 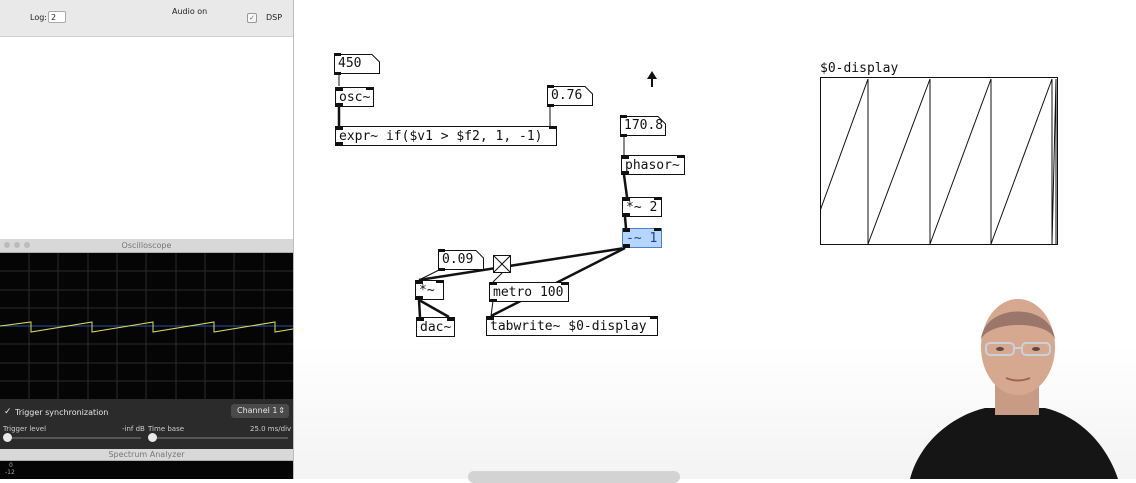 I want to click on time-base-slider, so click(x=219, y=438).